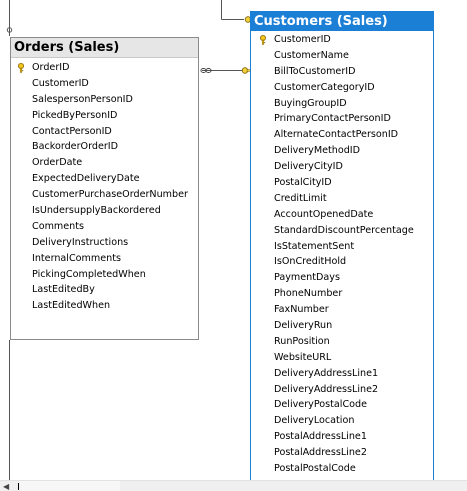 Image resolution: width=467 pixels, height=491 pixels. I want to click on column-row: PostalPostalCode, so click(342, 469).